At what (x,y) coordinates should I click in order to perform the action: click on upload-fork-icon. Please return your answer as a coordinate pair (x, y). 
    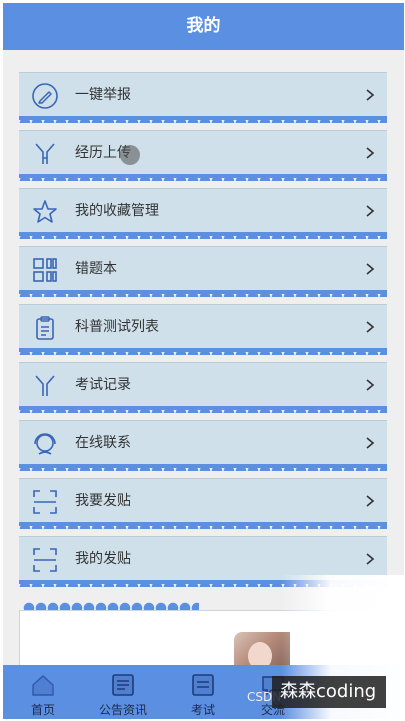
    Looking at the image, I should click on (45, 153).